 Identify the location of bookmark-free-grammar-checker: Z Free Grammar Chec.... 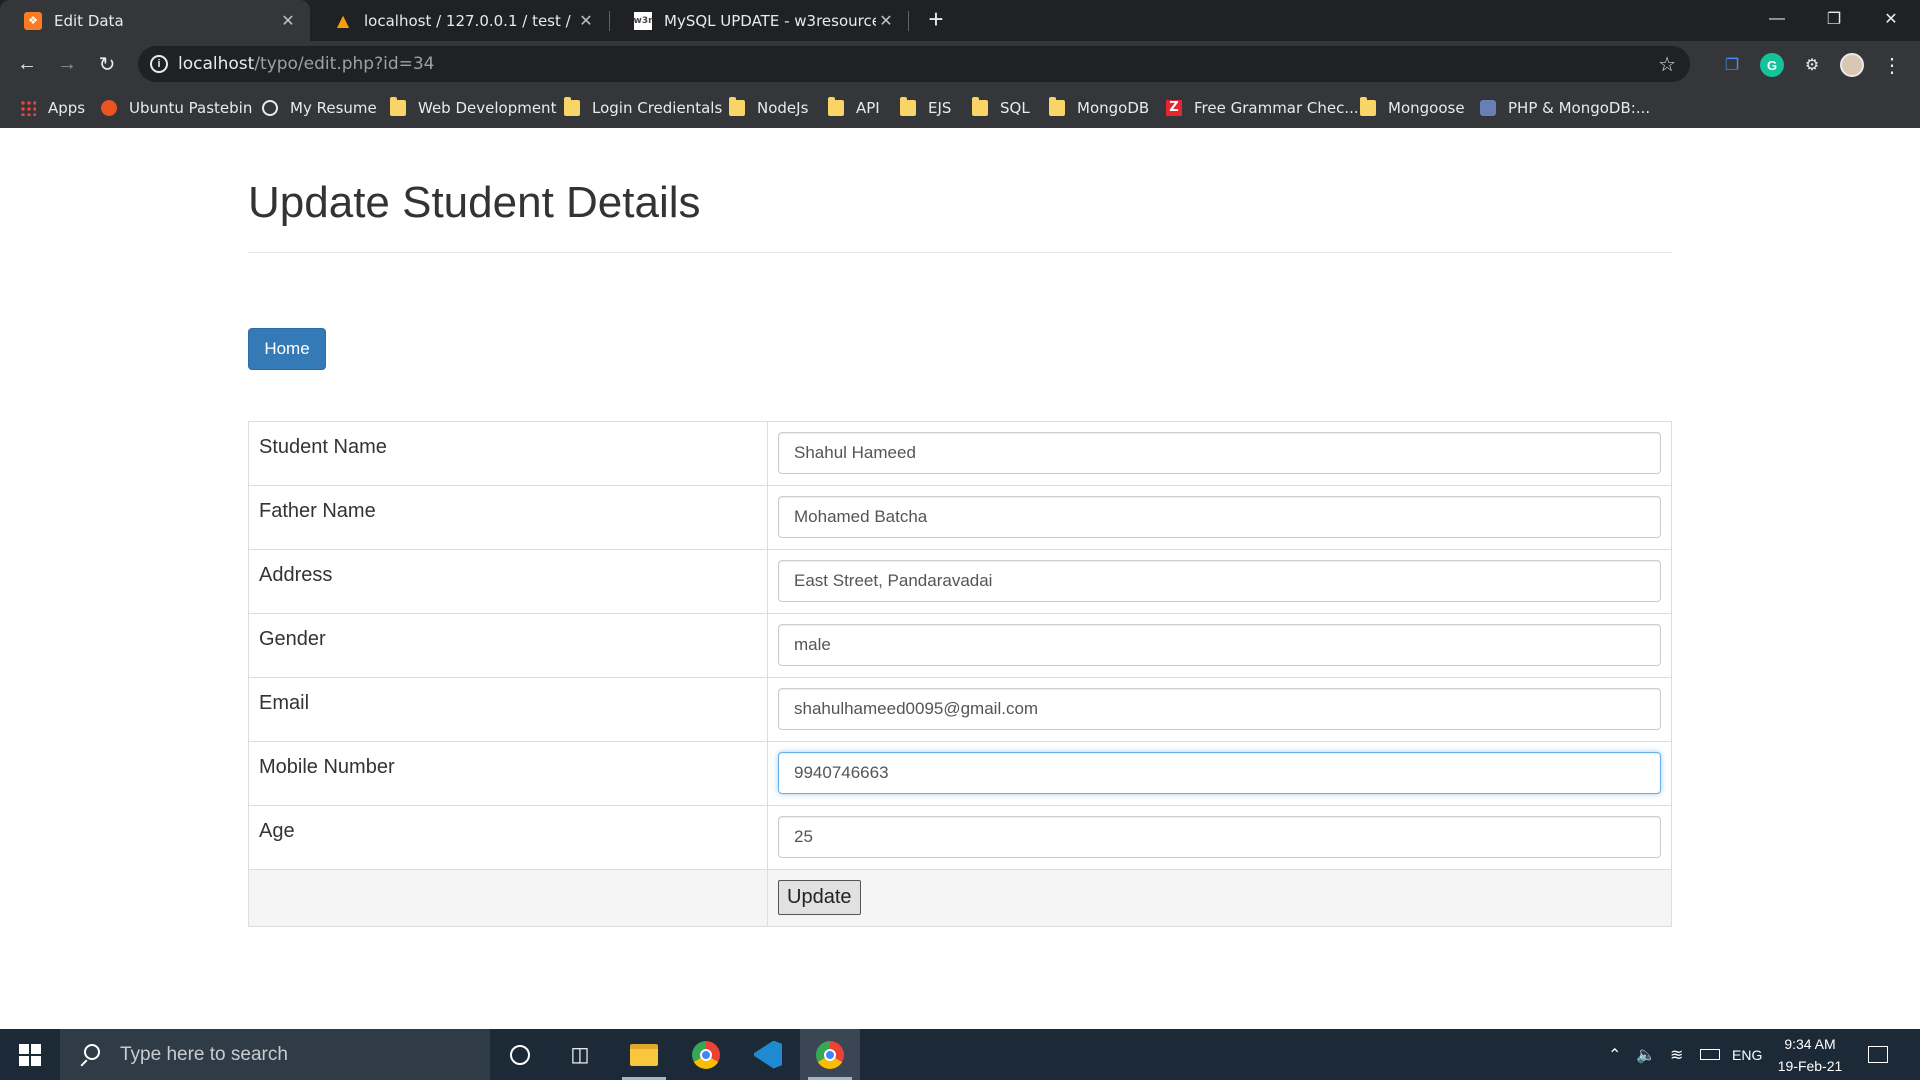
(1262, 108).